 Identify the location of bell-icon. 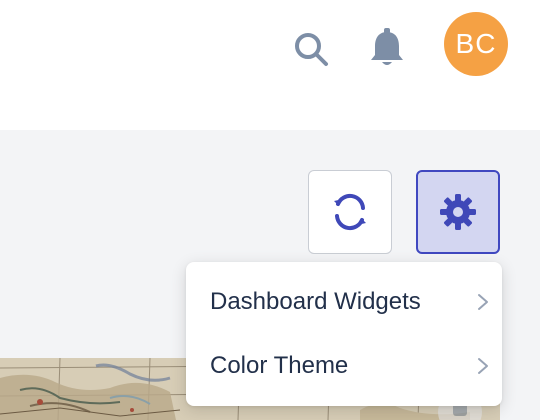
(387, 48).